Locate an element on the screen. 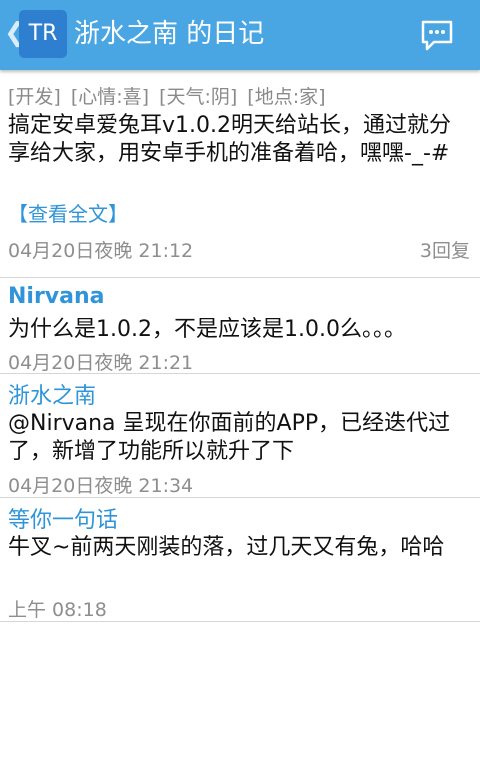  post-tags: [开发] [心情:喜] [天气:阴] [地点:家] is located at coordinates (172, 95).